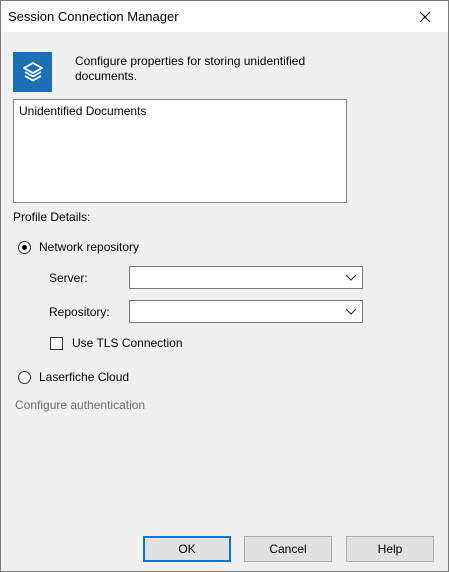  What do you see at coordinates (82, 111) in the screenshot?
I see `list-item: Unidentified Documents` at bounding box center [82, 111].